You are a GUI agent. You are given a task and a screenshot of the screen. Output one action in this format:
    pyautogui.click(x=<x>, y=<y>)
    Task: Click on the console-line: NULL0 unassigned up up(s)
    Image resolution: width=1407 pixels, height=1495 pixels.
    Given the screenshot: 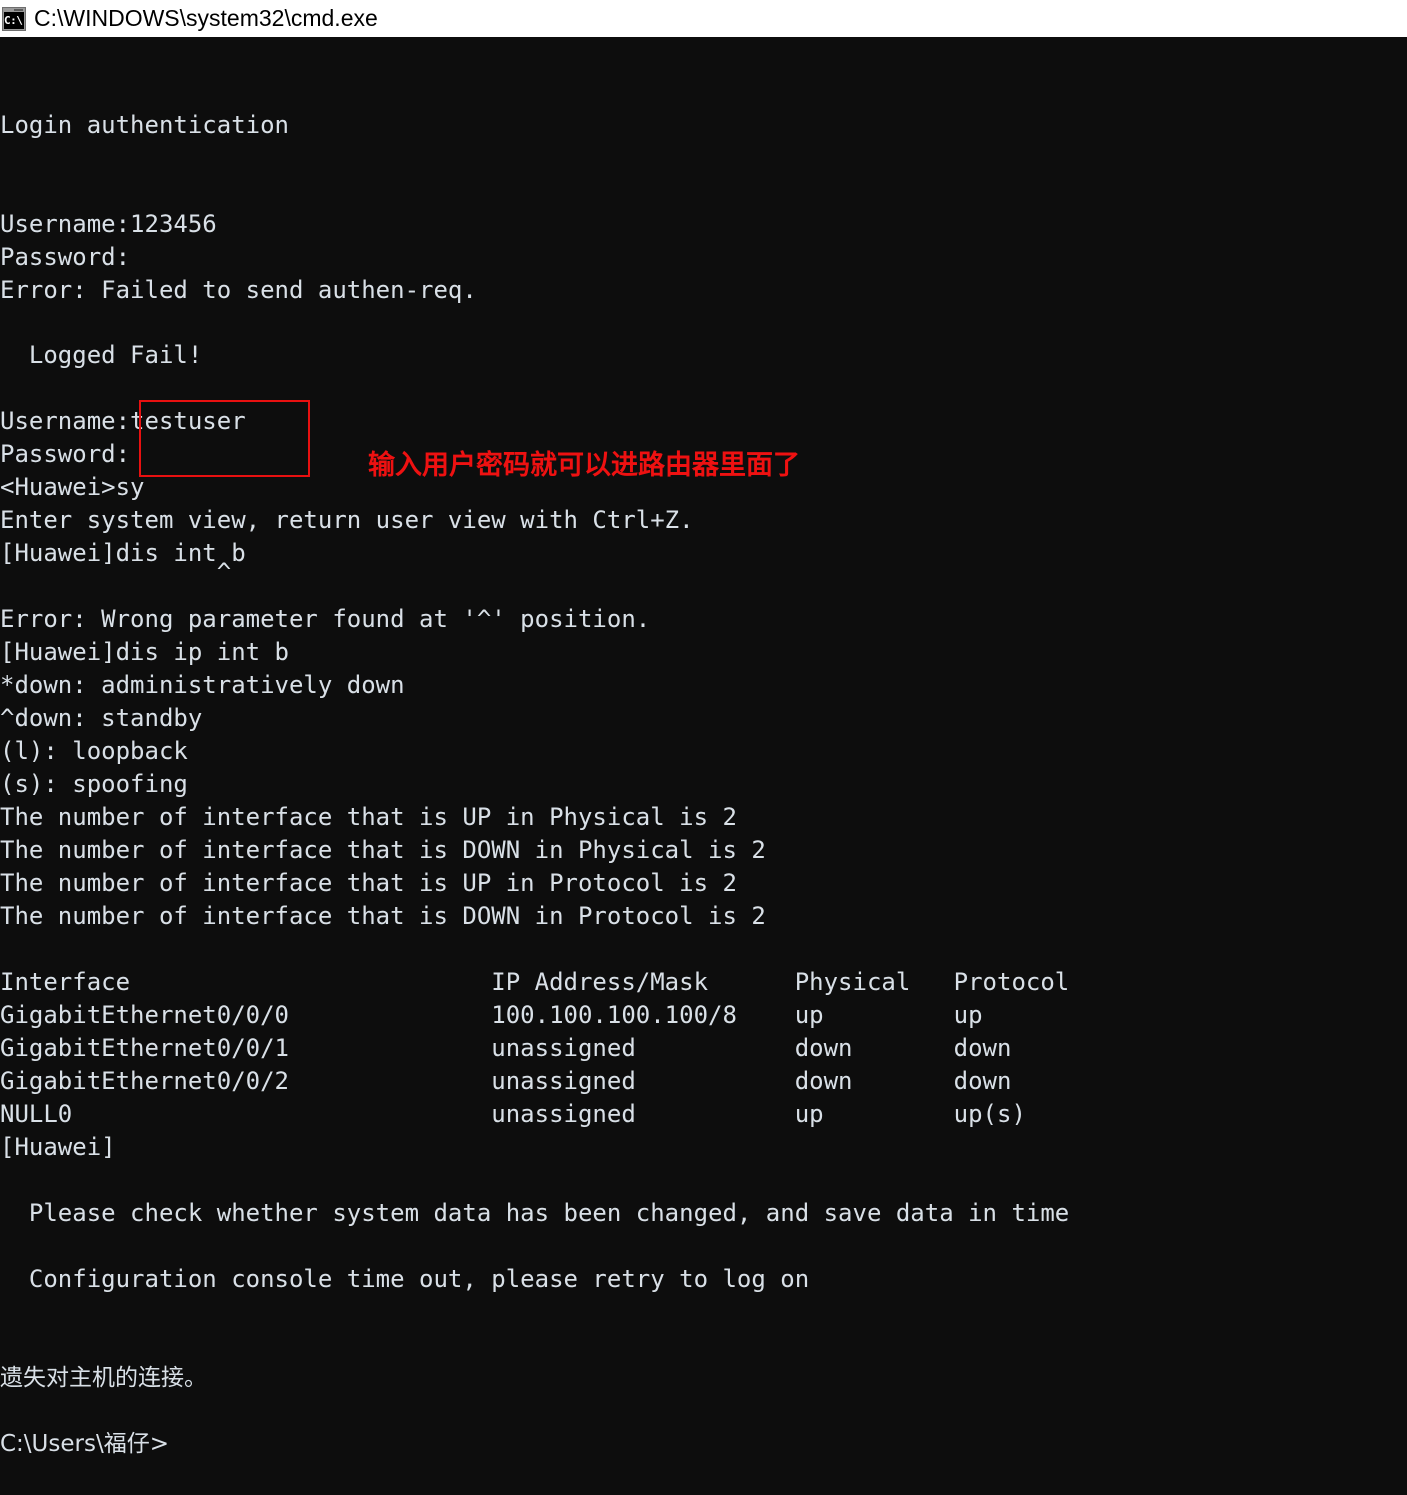 What is the action you would take?
    pyautogui.click(x=513, y=1114)
    